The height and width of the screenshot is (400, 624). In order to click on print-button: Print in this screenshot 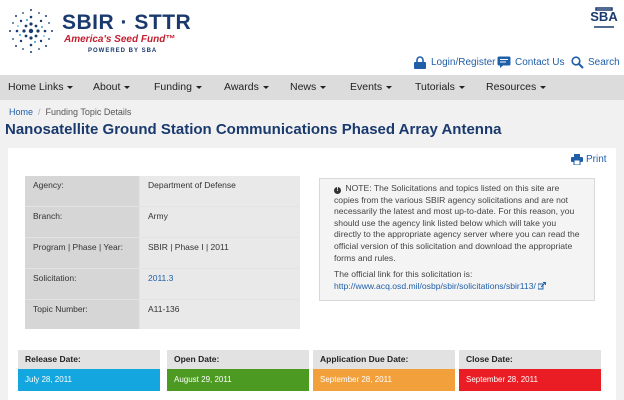, I will do `click(589, 159)`.